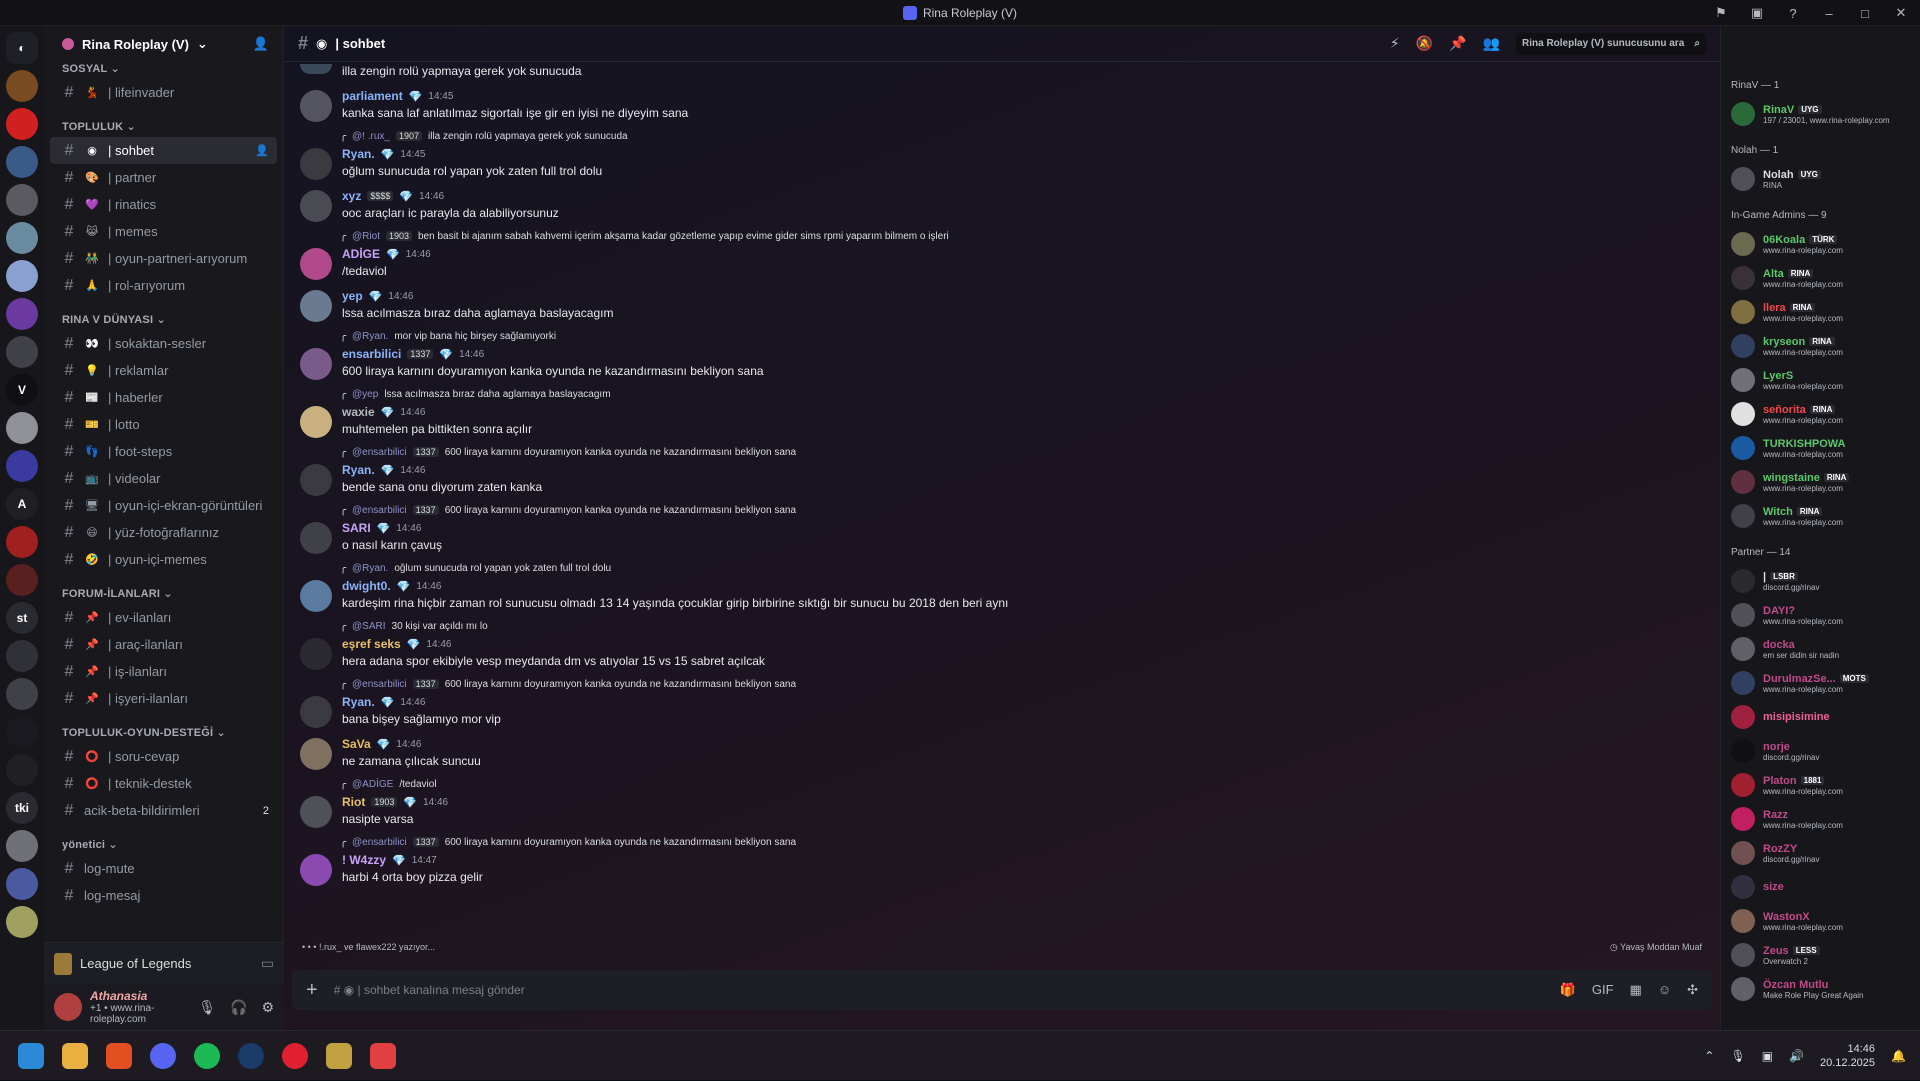 Image resolution: width=1920 pixels, height=1081 pixels. I want to click on inbox-icon: ⚑, so click(1721, 13).